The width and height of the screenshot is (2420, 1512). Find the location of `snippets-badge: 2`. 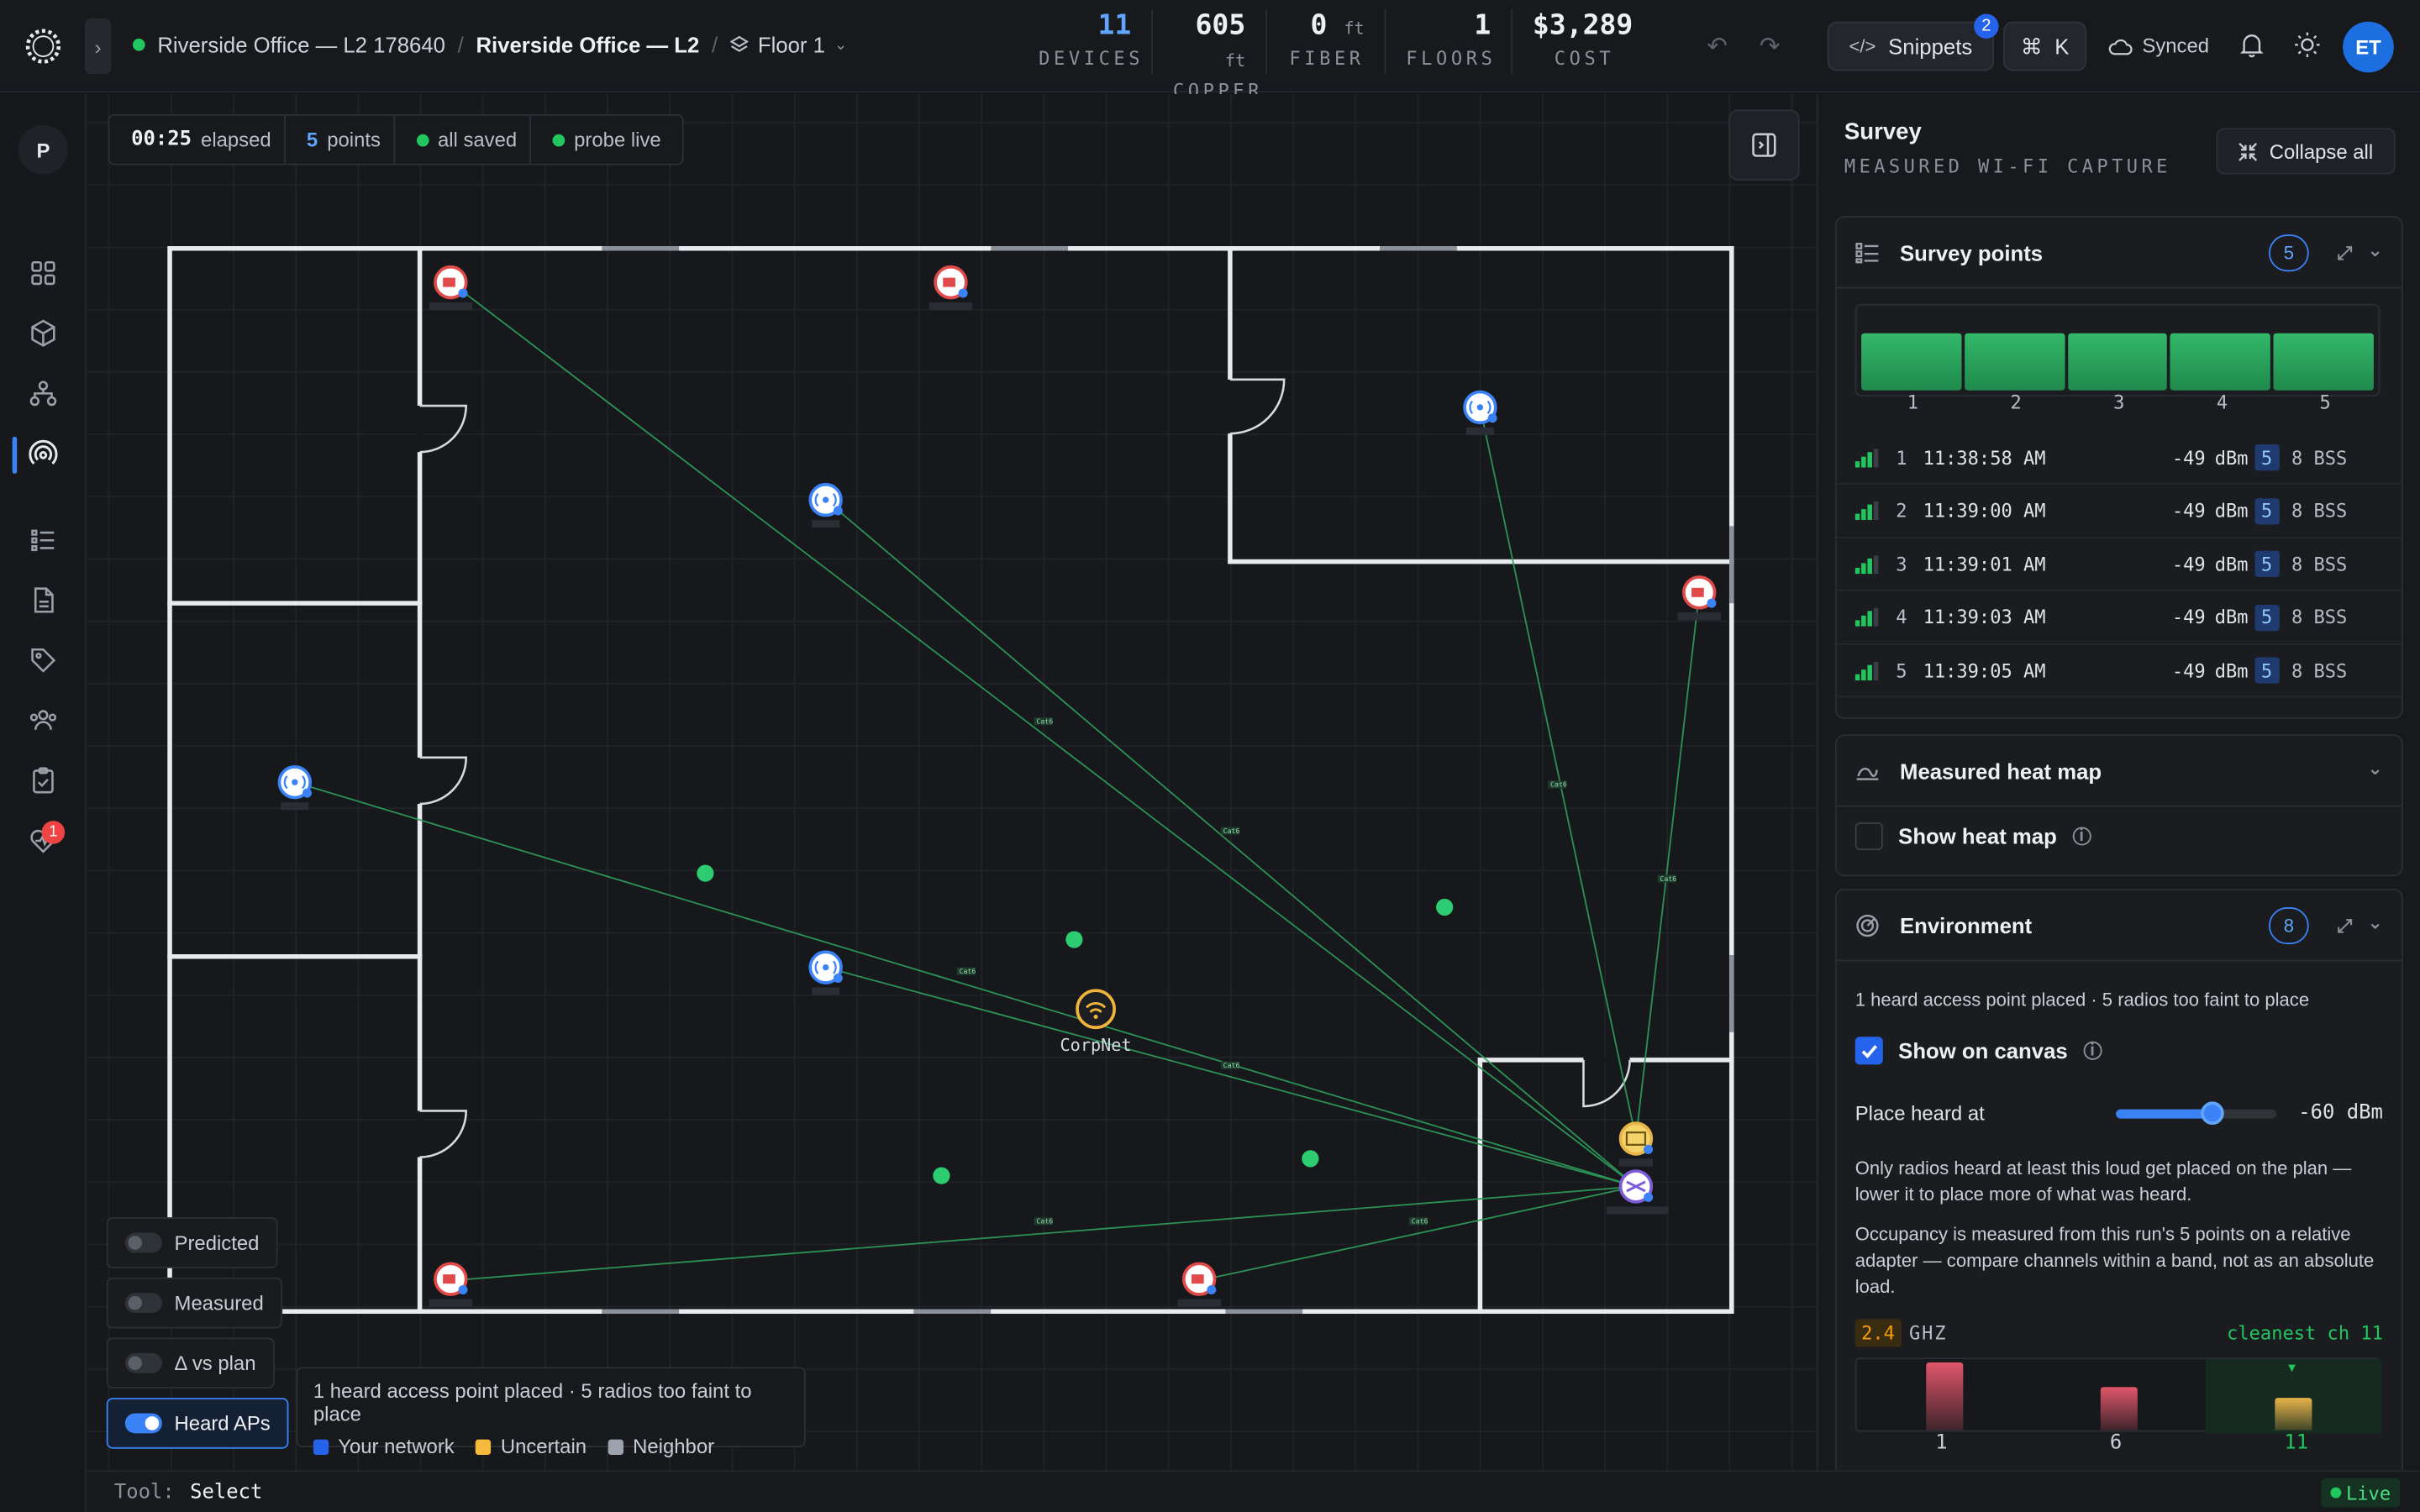

snippets-badge: 2 is located at coordinates (1986, 26).